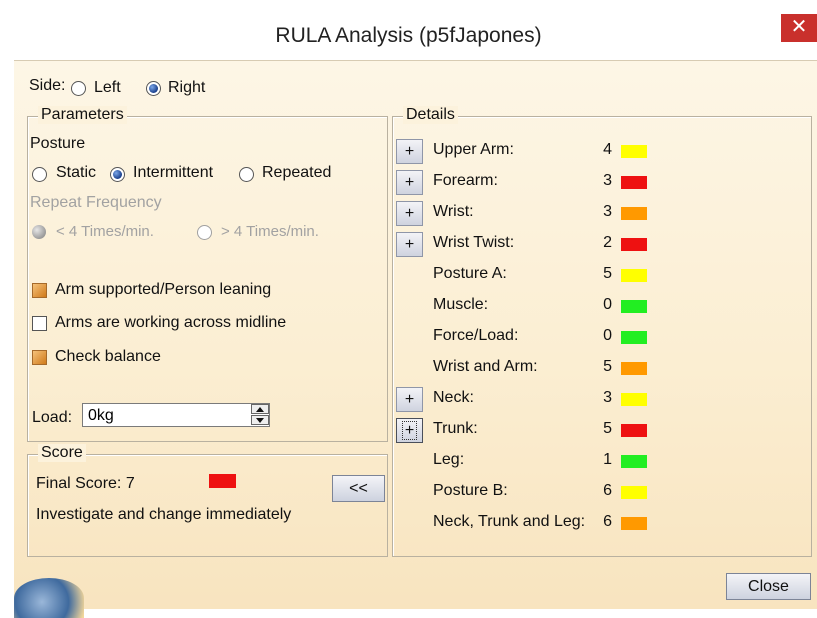 Image resolution: width=817 pixels, height=618 pixels. I want to click on detail-label: Neck, Trunk and Leg:, so click(509, 521).